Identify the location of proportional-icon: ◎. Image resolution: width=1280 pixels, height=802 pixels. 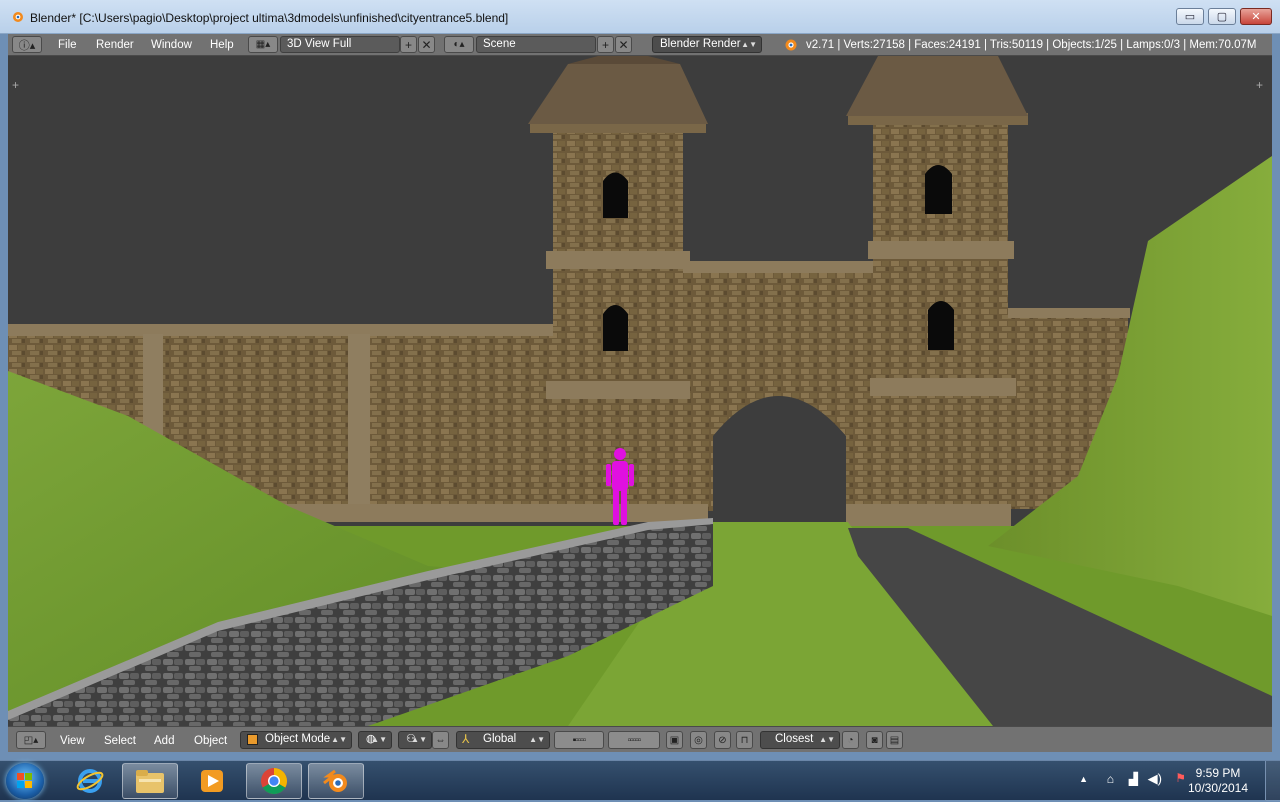
(698, 740).